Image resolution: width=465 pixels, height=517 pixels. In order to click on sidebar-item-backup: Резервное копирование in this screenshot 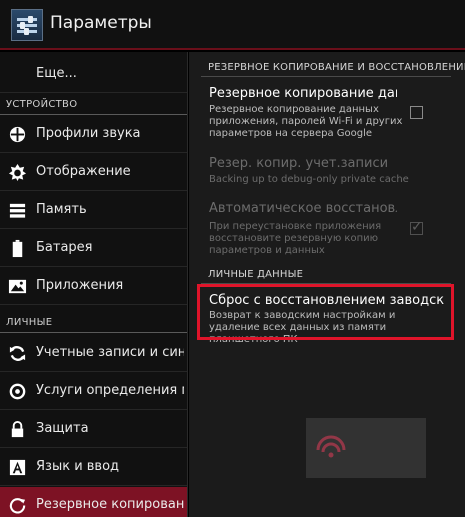, I will do `click(93, 502)`.